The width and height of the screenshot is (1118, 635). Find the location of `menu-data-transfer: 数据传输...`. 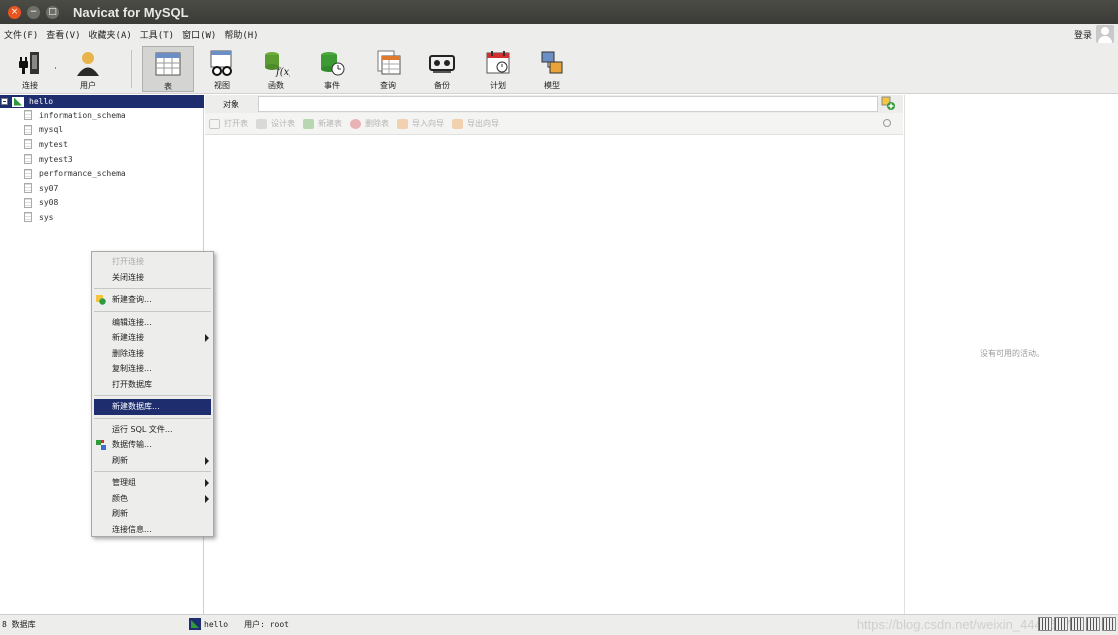

menu-data-transfer: 数据传输... is located at coordinates (152, 445).